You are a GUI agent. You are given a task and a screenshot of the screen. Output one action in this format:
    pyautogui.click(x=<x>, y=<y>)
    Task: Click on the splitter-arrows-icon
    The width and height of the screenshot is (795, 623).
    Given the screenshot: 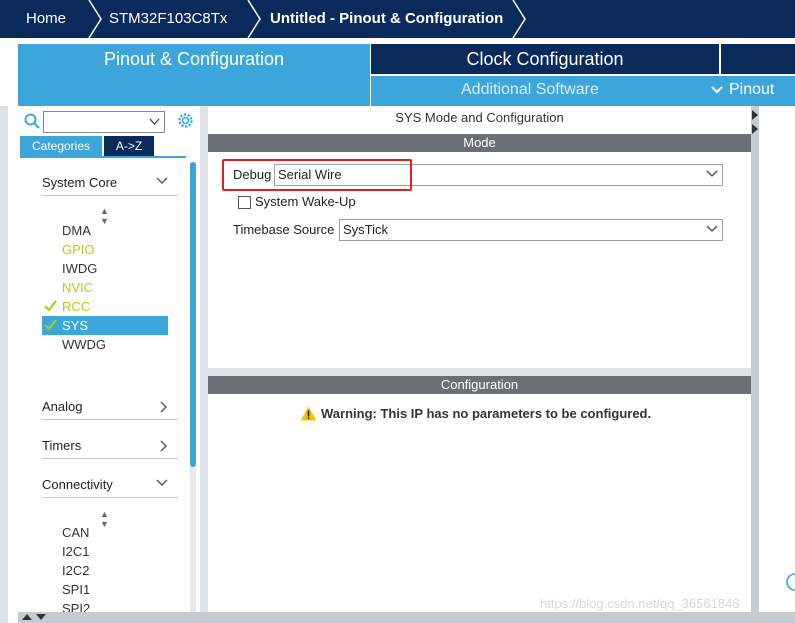 What is the action you would take?
    pyautogui.click(x=755, y=123)
    